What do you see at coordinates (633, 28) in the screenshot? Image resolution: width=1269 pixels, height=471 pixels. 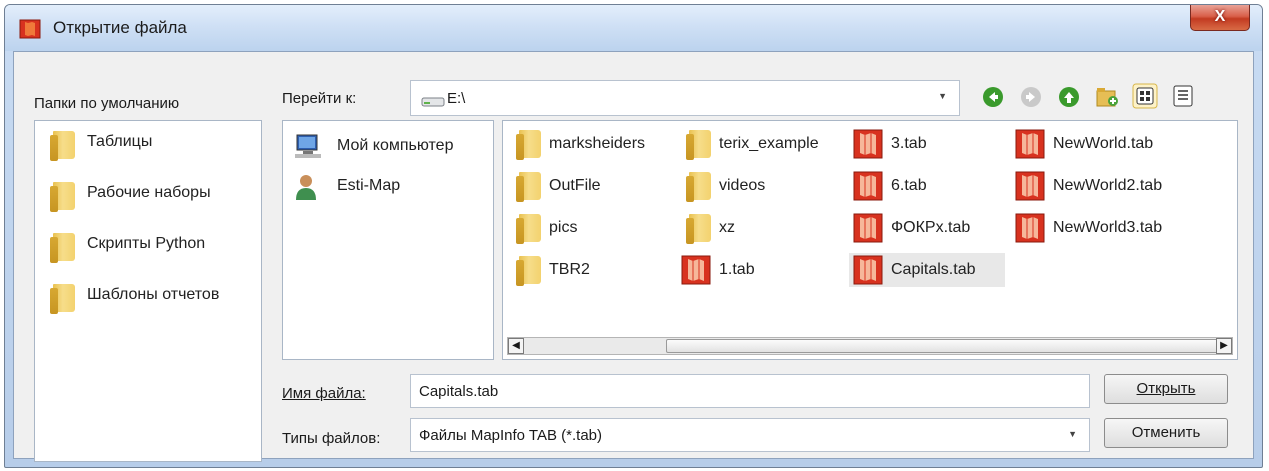 I see `title-bar: Открытие файла X` at bounding box center [633, 28].